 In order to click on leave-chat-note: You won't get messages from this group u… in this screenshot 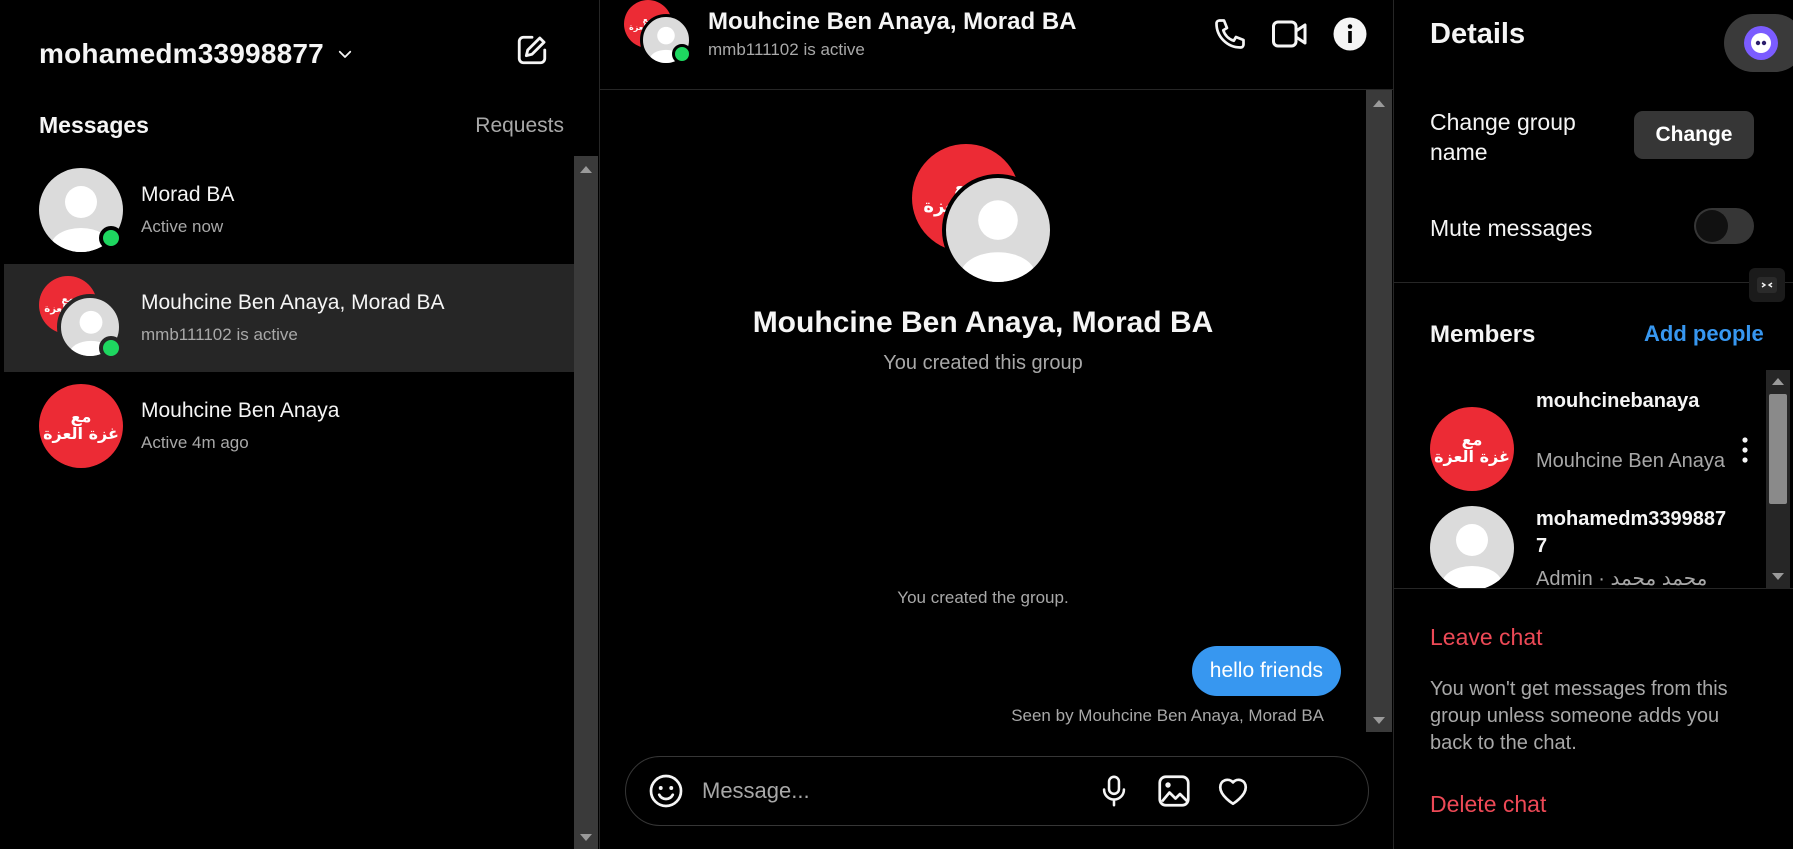, I will do `click(1579, 716)`.